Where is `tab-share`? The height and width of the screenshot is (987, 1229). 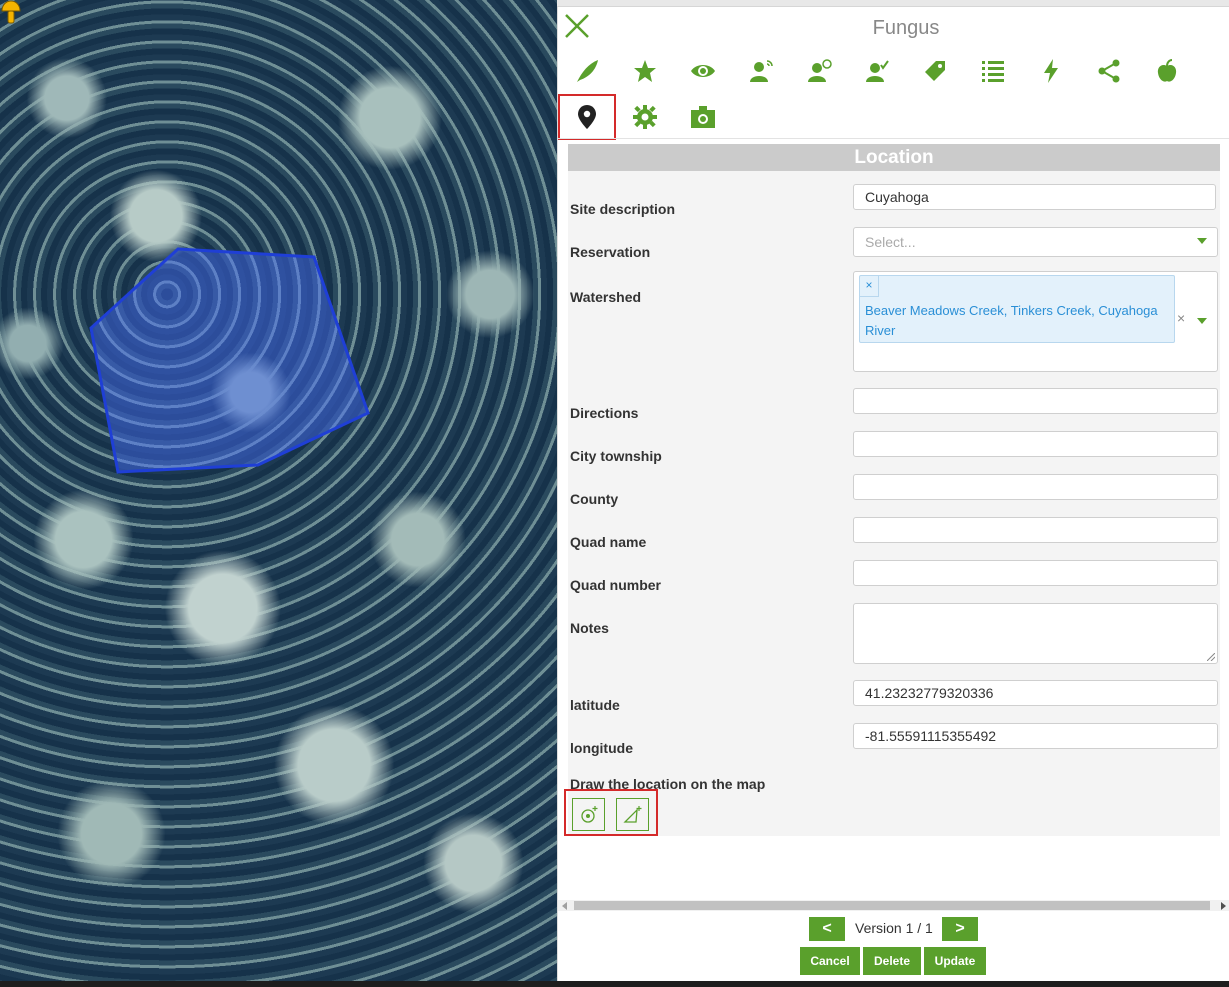
tab-share is located at coordinates (1109, 71).